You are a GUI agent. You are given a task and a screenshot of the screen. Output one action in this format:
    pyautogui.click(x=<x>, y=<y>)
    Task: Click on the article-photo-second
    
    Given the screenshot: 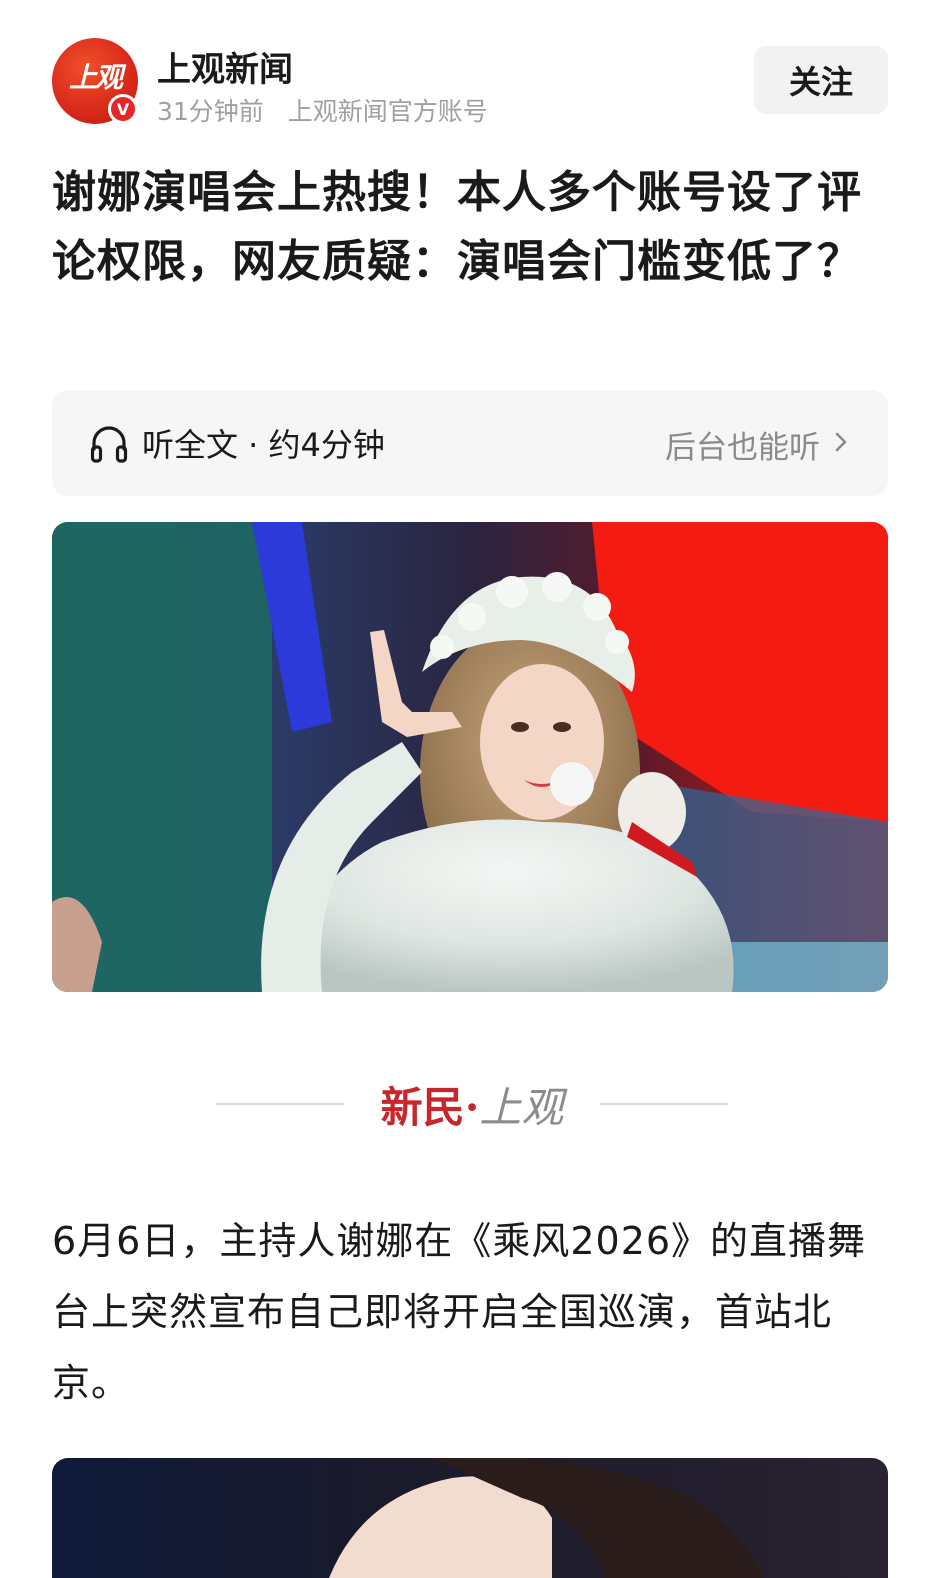 What is the action you would take?
    pyautogui.click(x=470, y=1518)
    